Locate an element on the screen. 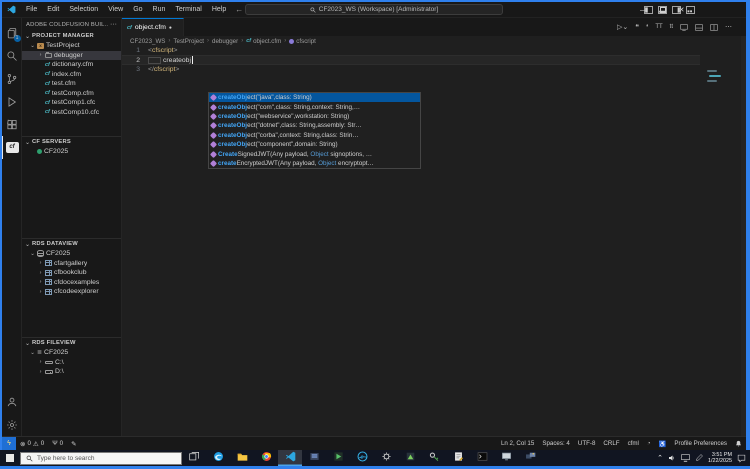 Image resolution: width=750 pixels, height=469 pixels. taskbar-clock: 3:51 PM 1/22/2025 is located at coordinates (720, 458).